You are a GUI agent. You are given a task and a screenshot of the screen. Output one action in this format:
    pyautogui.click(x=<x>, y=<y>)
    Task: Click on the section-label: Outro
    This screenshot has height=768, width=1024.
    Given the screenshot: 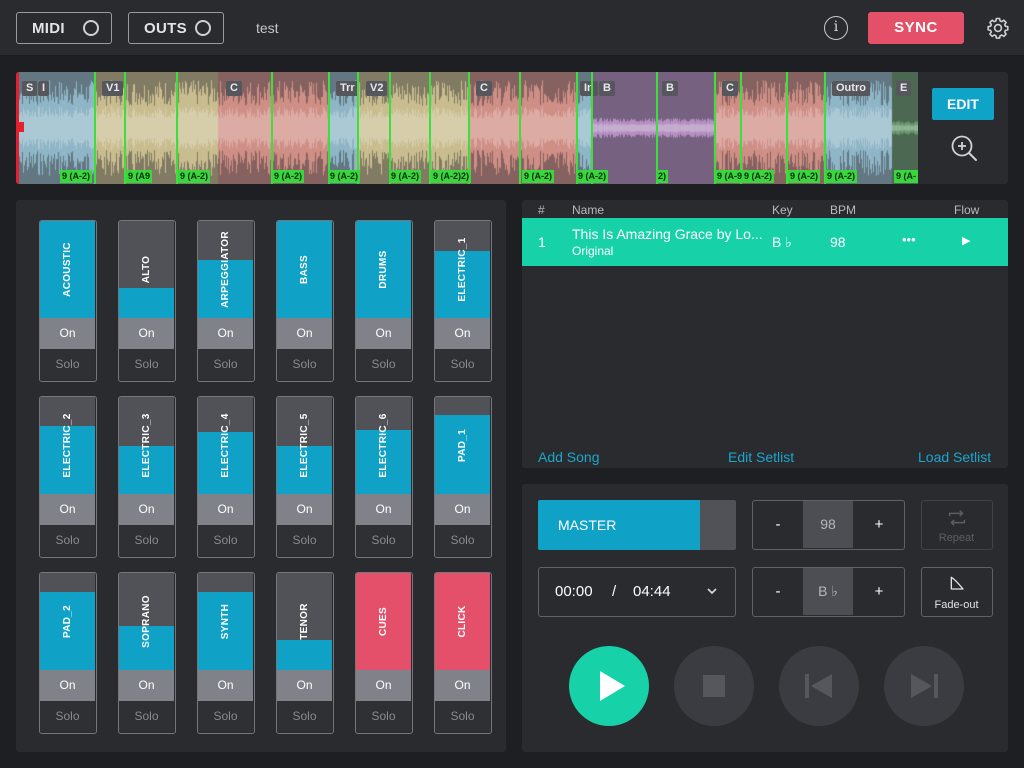 What is the action you would take?
    pyautogui.click(x=851, y=88)
    